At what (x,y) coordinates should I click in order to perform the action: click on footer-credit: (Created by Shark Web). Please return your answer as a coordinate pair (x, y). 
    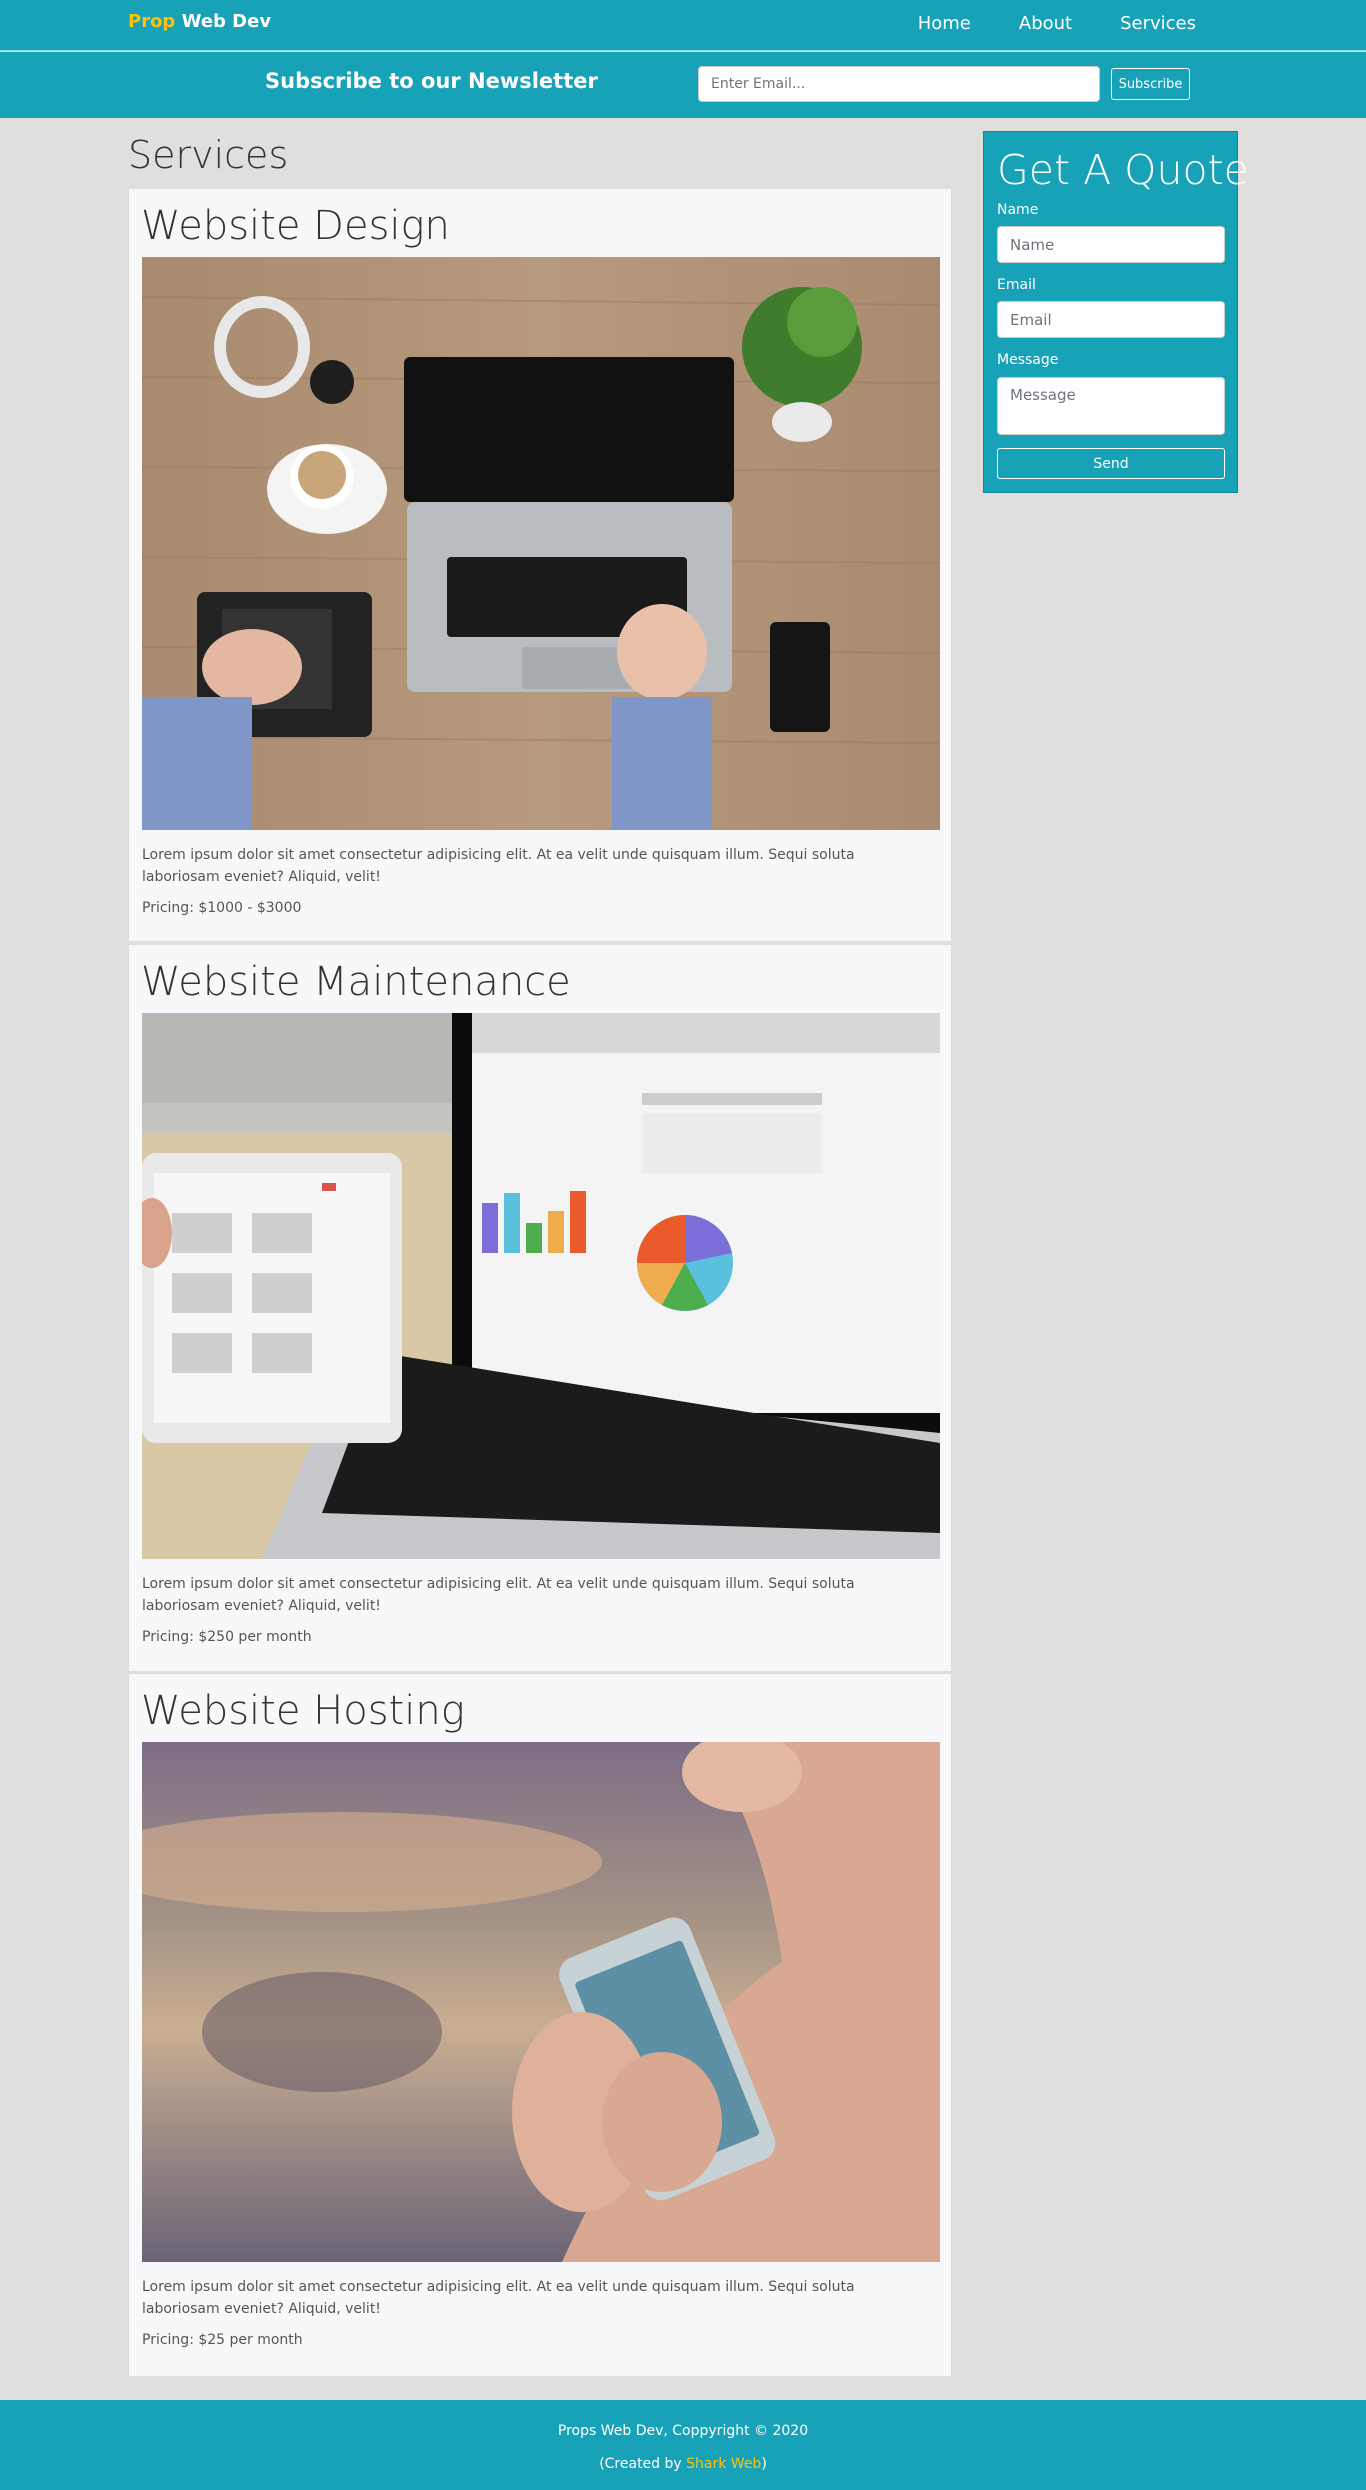
    Looking at the image, I should click on (683, 2464).